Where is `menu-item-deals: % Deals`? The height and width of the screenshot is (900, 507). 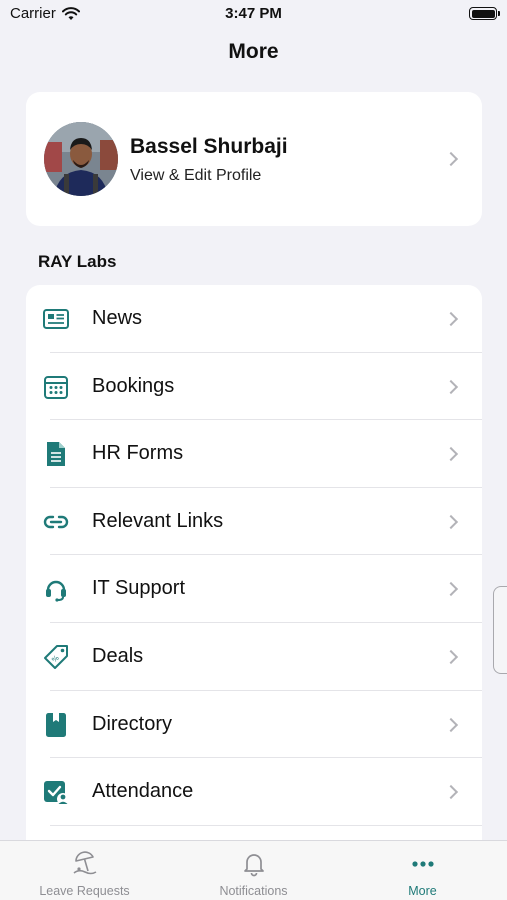 menu-item-deals: % Deals is located at coordinates (254, 657).